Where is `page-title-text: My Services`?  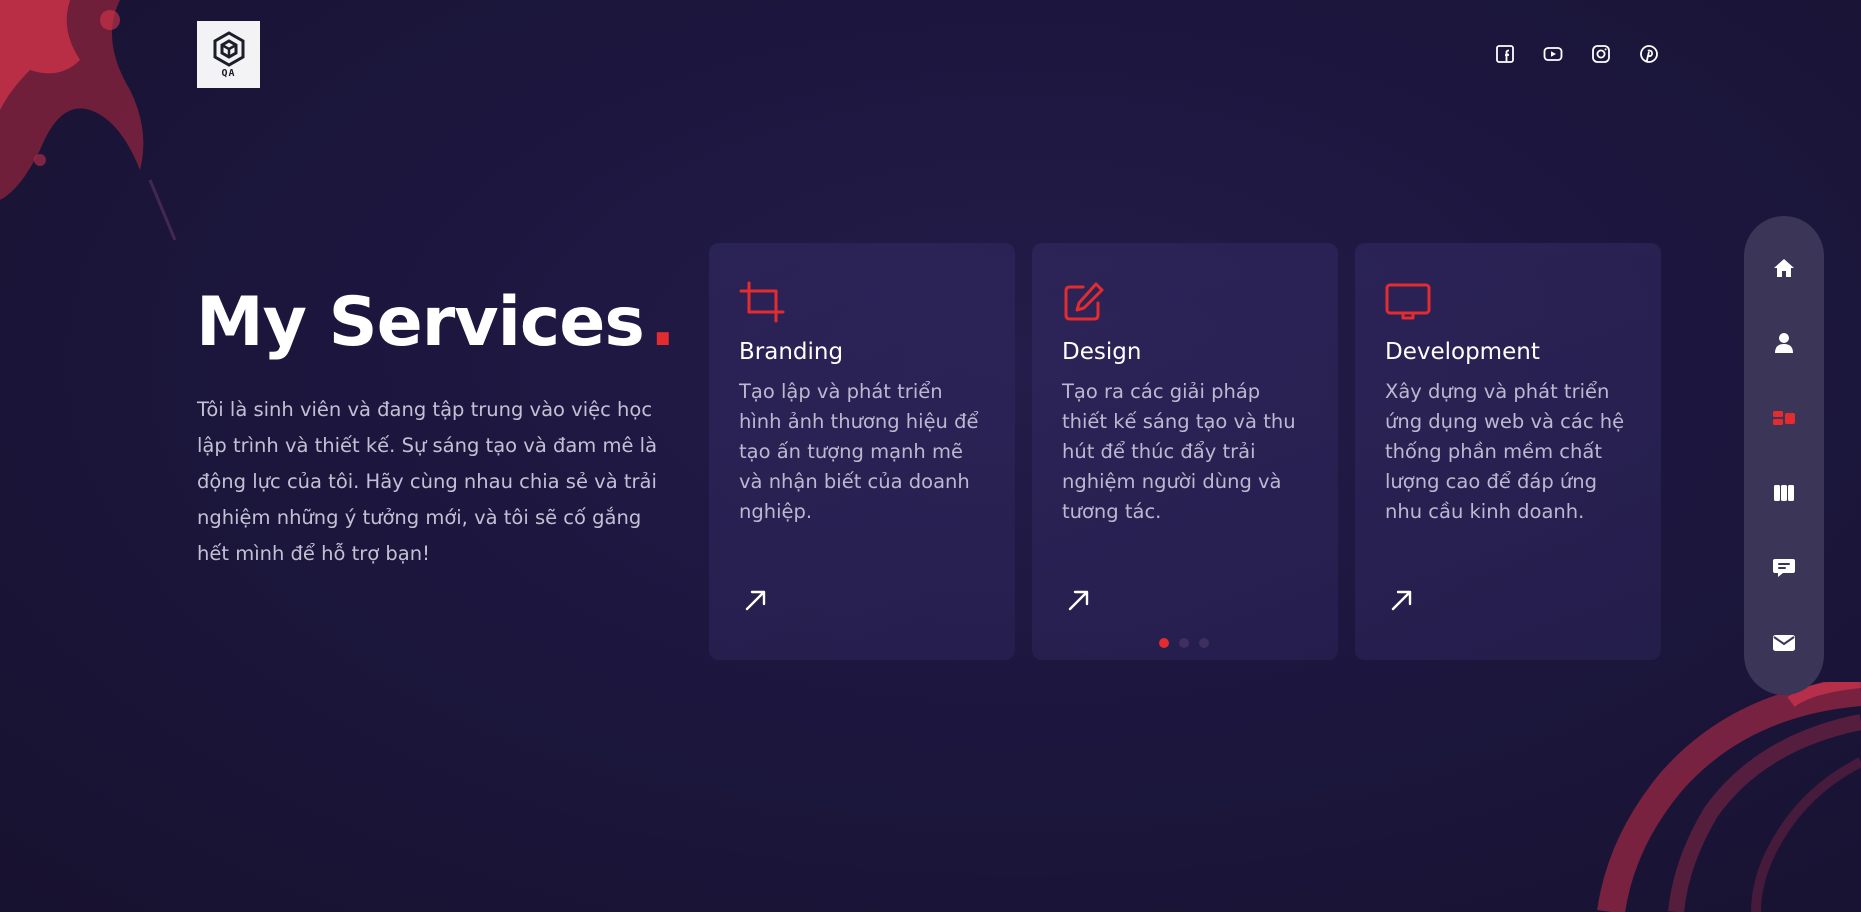
page-title-text: My Services is located at coordinates (420, 322).